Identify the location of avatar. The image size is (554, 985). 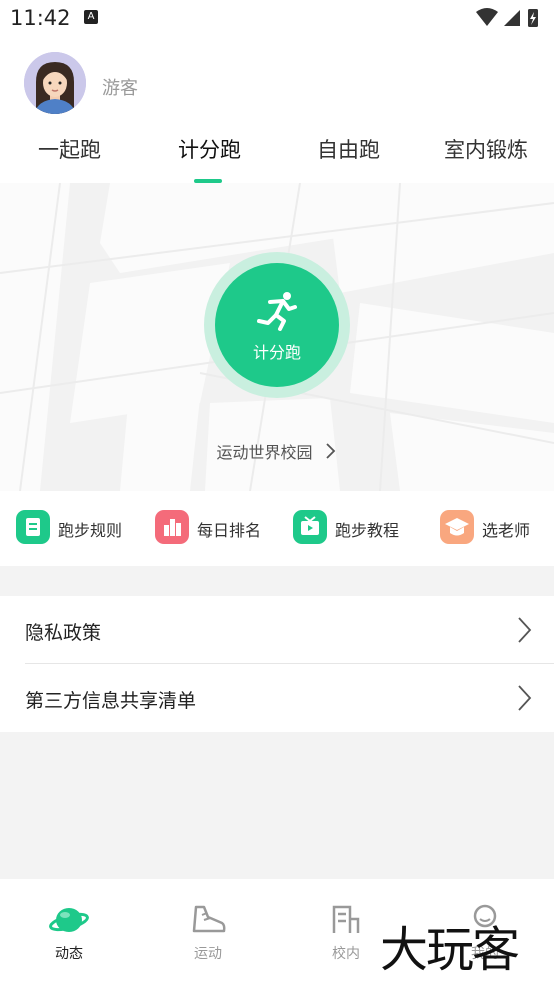
(55, 83).